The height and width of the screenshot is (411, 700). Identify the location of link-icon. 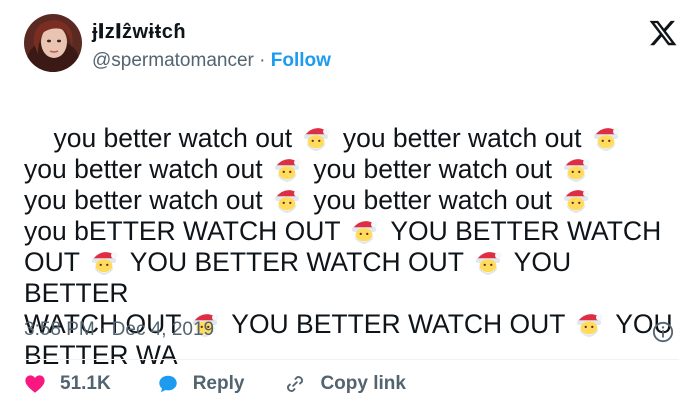
(295, 384).